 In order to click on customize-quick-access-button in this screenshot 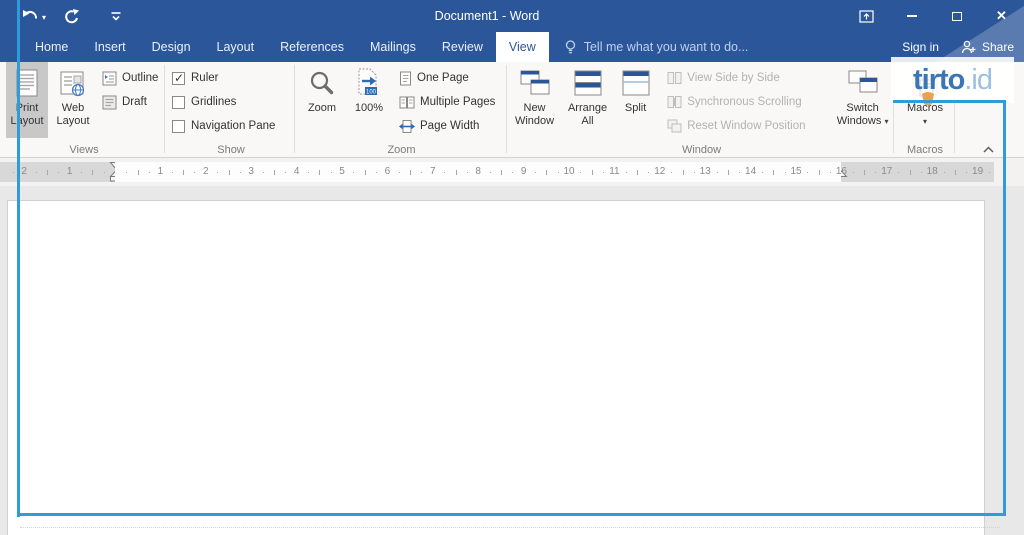, I will do `click(116, 16)`.